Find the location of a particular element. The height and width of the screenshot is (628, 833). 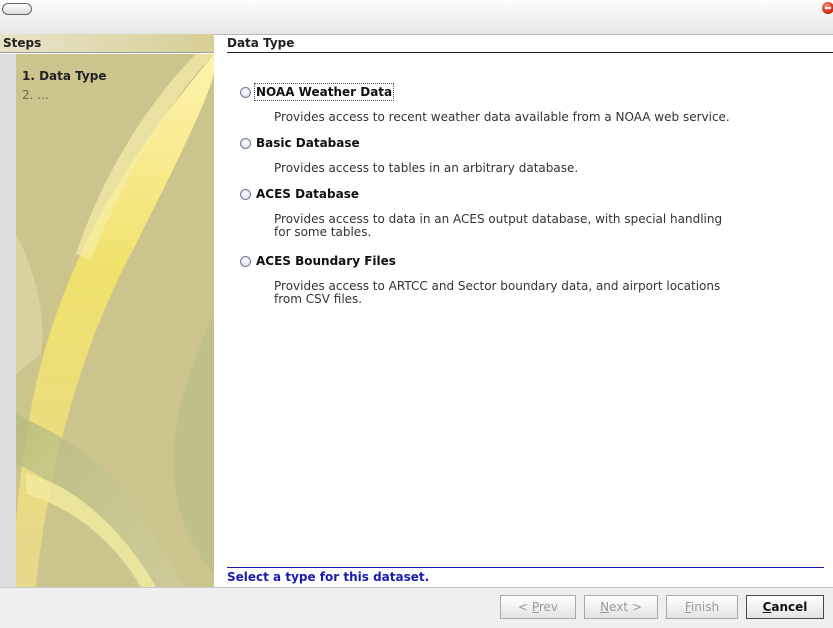

finish-button-suffix: inish is located at coordinates (705, 607).